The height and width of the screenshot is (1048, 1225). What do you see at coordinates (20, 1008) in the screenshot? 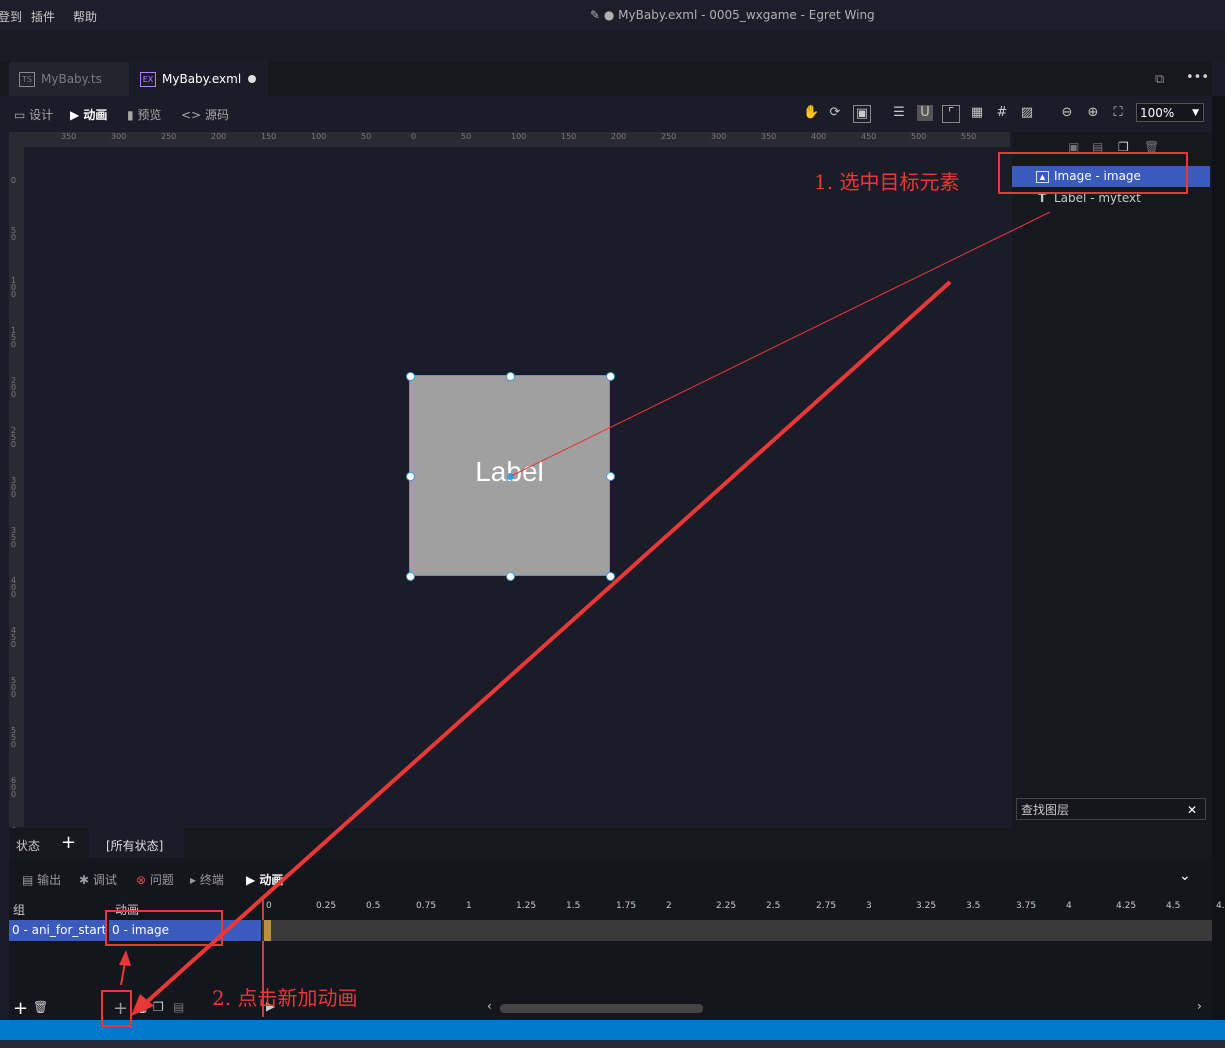
I see `add-group-icon: +` at bounding box center [20, 1008].